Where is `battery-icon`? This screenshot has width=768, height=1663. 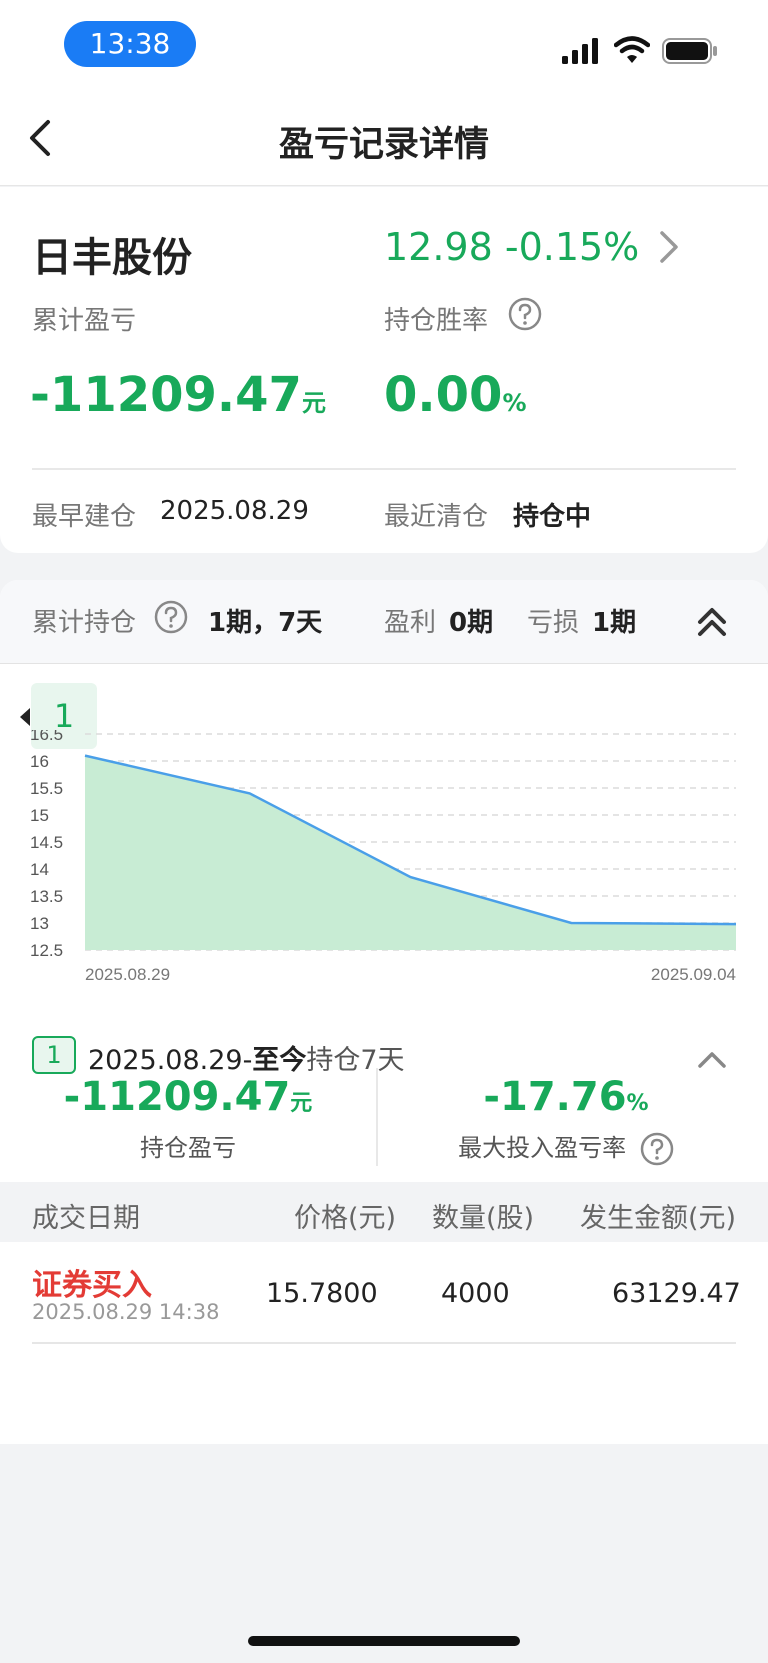
battery-icon is located at coordinates (689, 51).